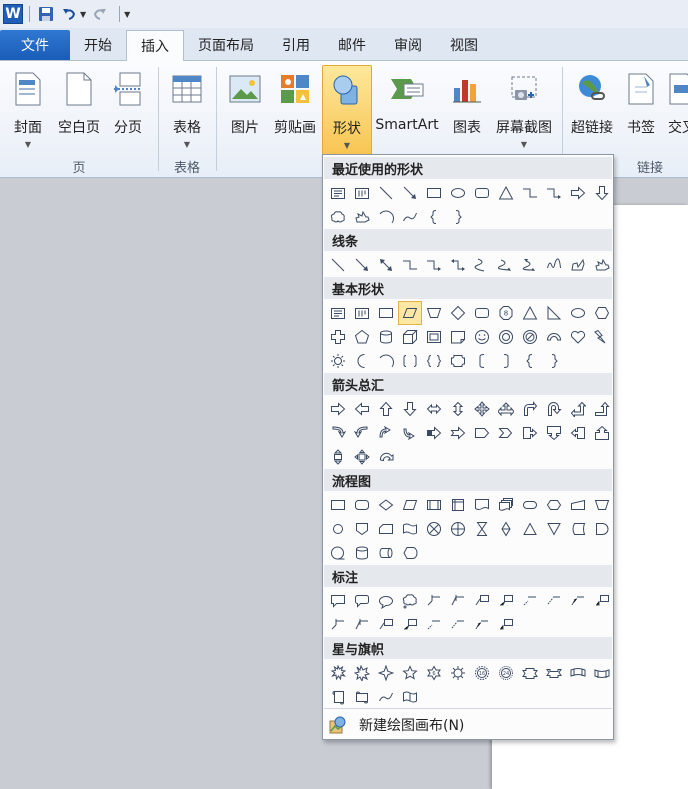 The width and height of the screenshot is (688, 789). Describe the element at coordinates (530, 673) in the screenshot. I see `shape-ribbon-down-icon` at that location.